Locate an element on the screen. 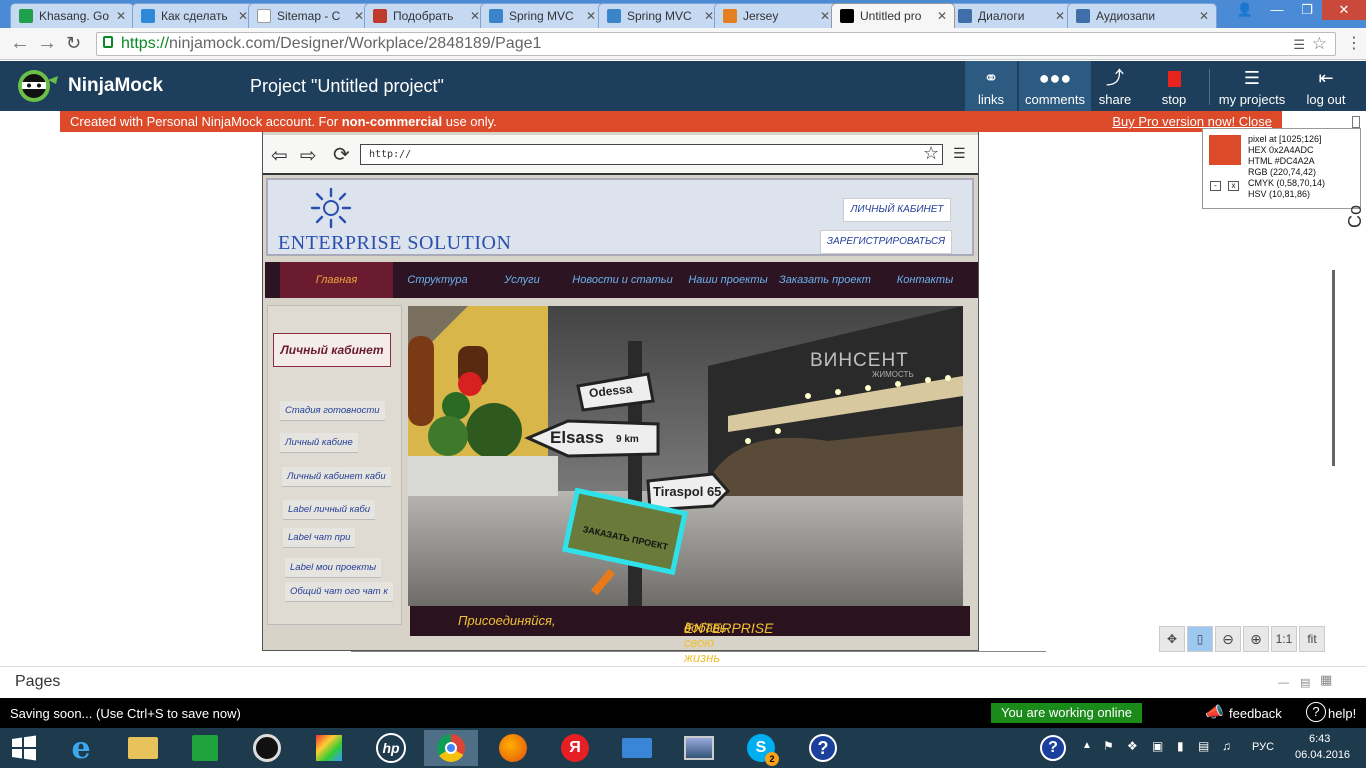  nav-item-home: Главная is located at coordinates (336, 280).